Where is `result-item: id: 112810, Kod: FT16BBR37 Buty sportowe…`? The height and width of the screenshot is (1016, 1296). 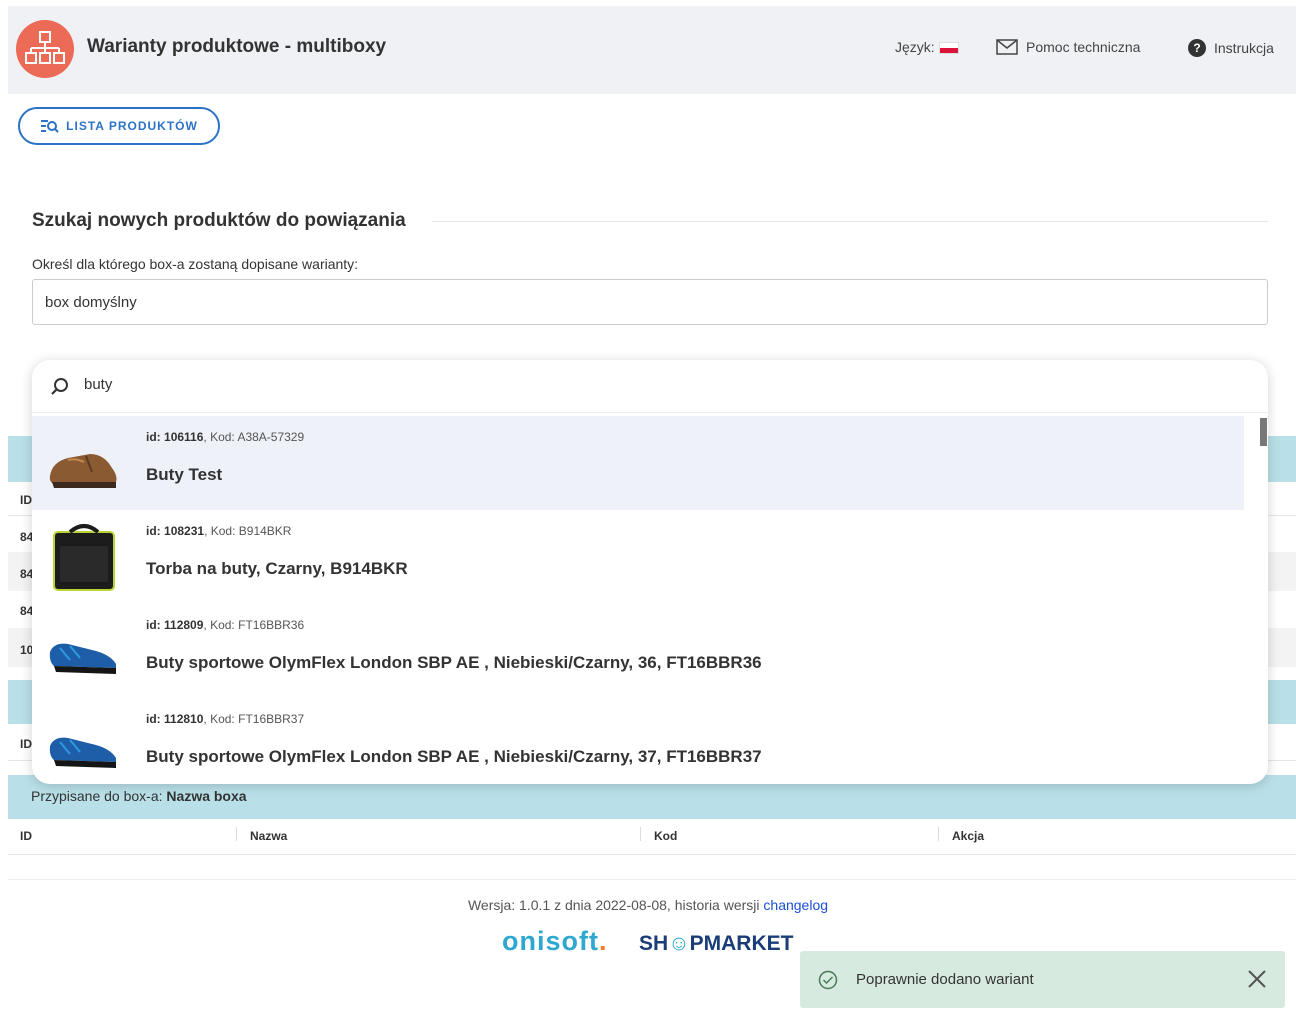 result-item: id: 112810, Kod: FT16BBR37 Buty sportowe… is located at coordinates (638, 741).